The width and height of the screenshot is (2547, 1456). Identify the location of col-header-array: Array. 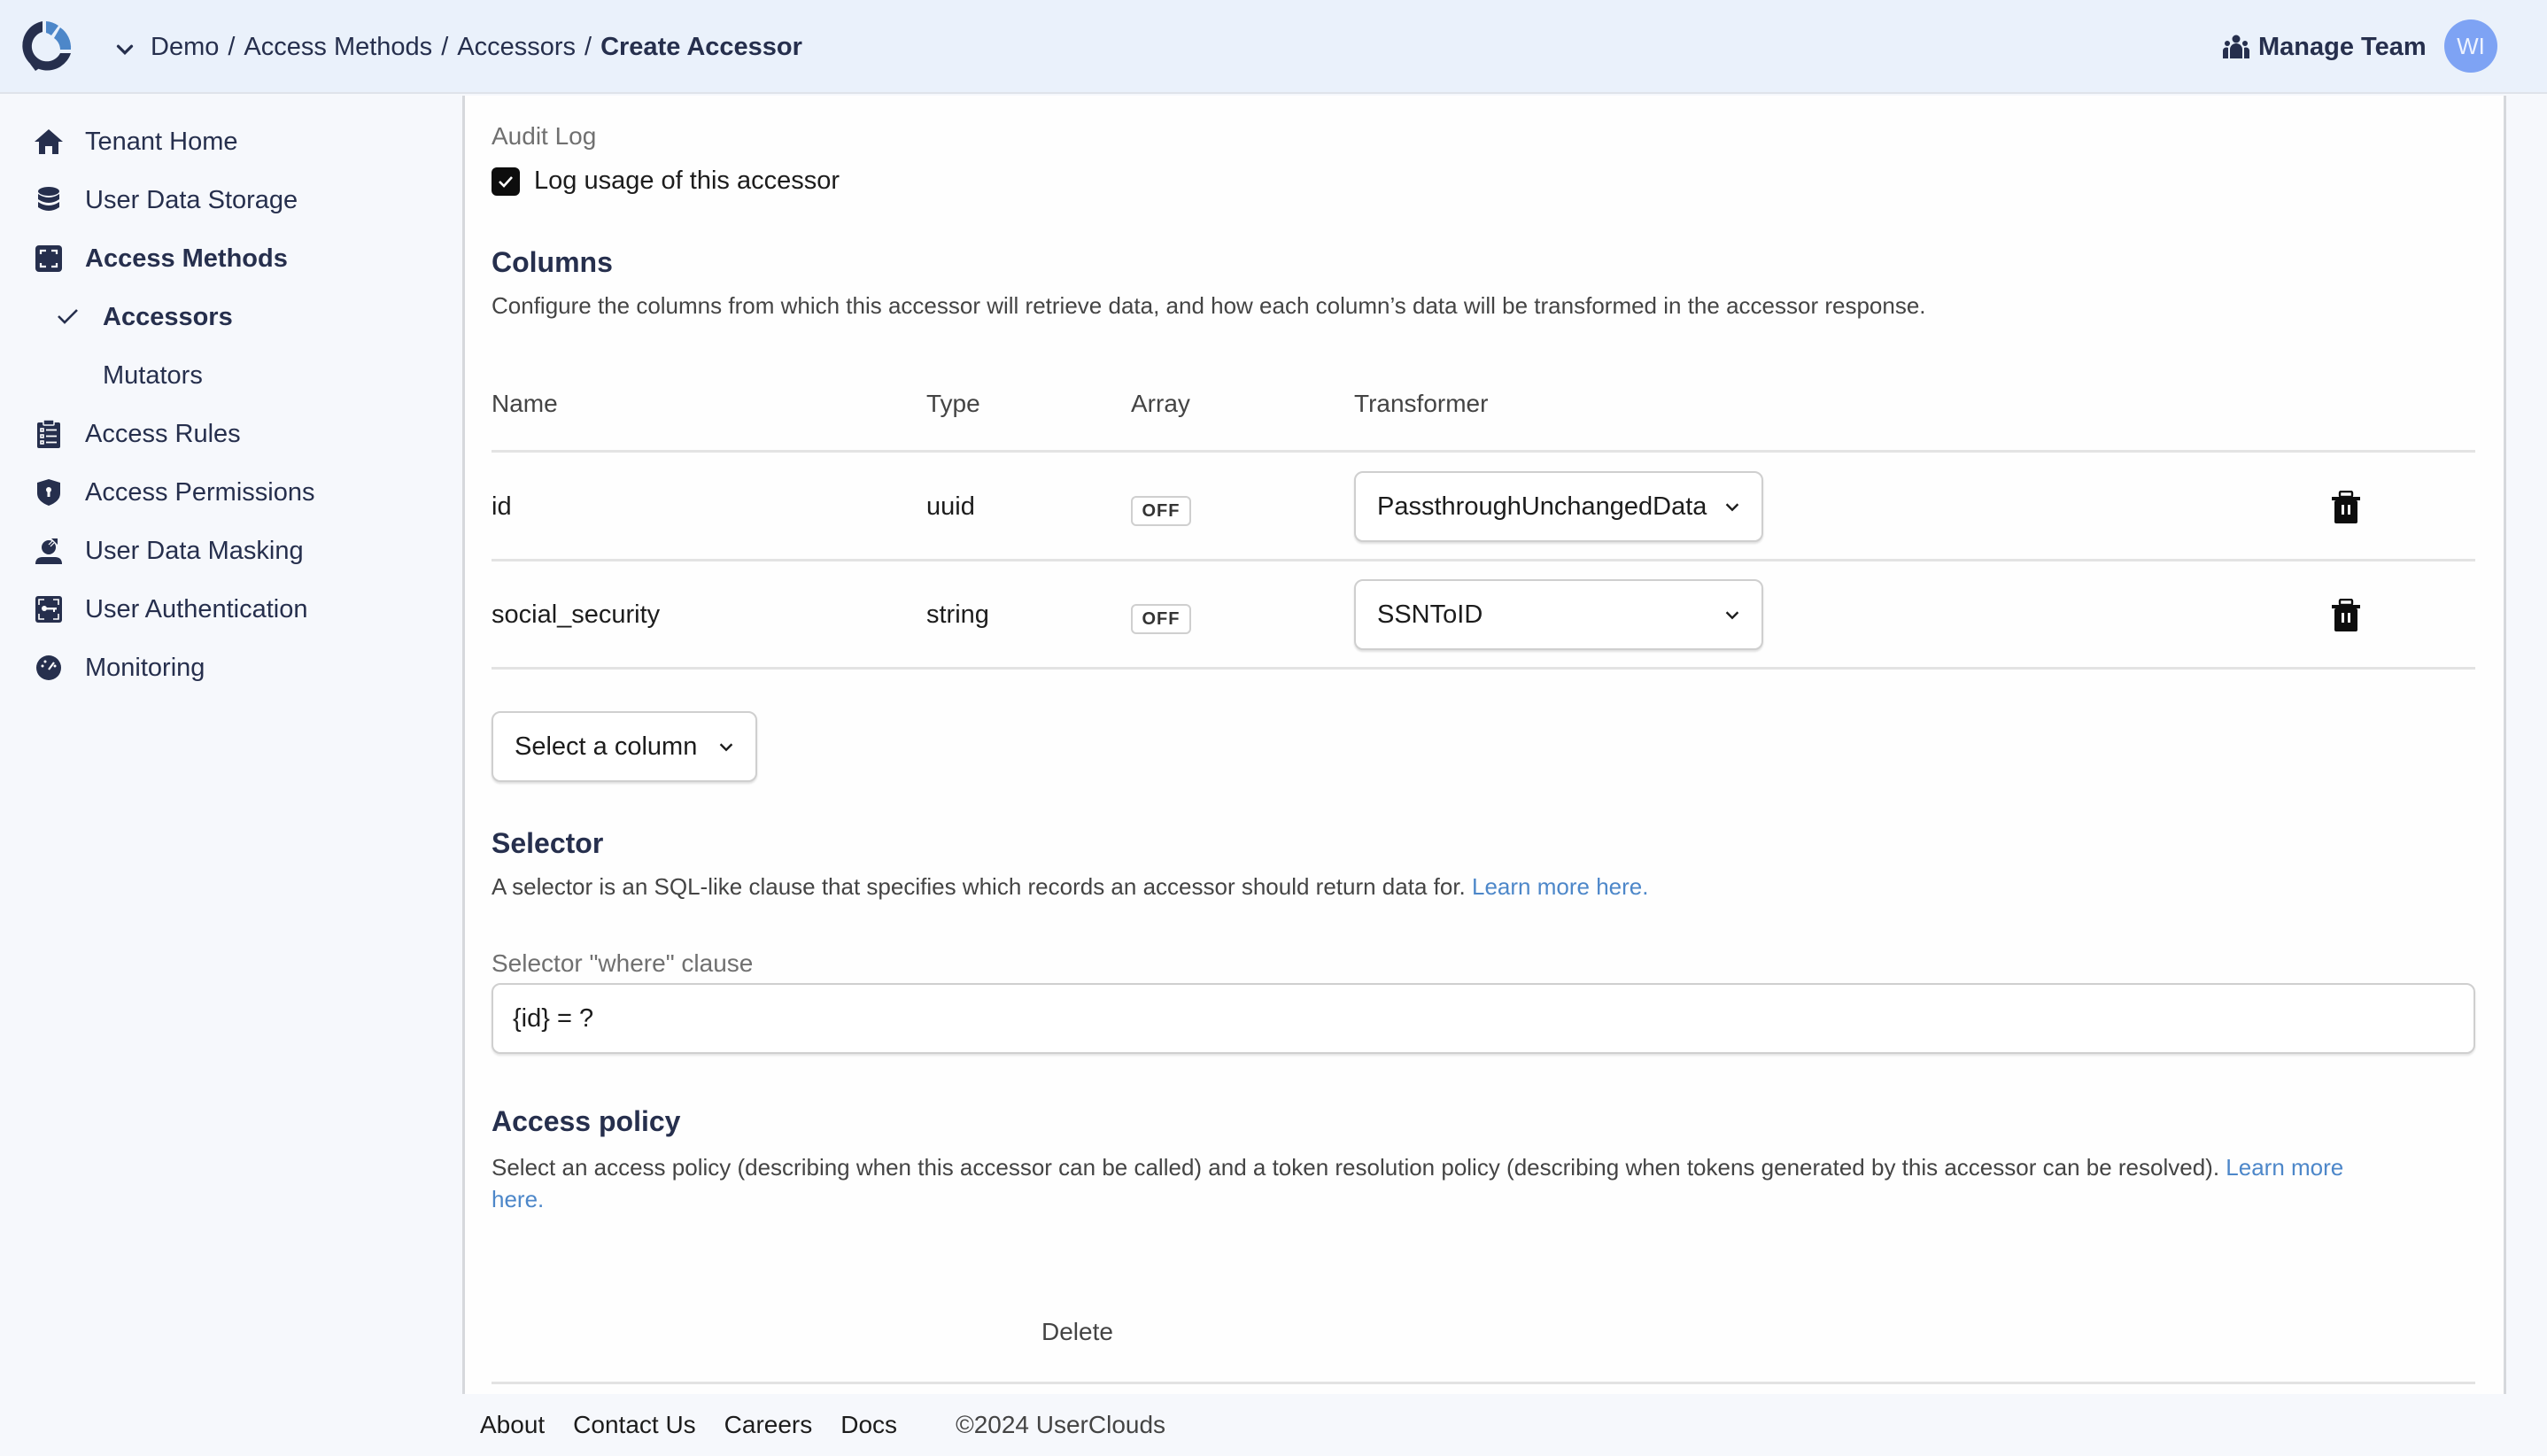
(1161, 404).